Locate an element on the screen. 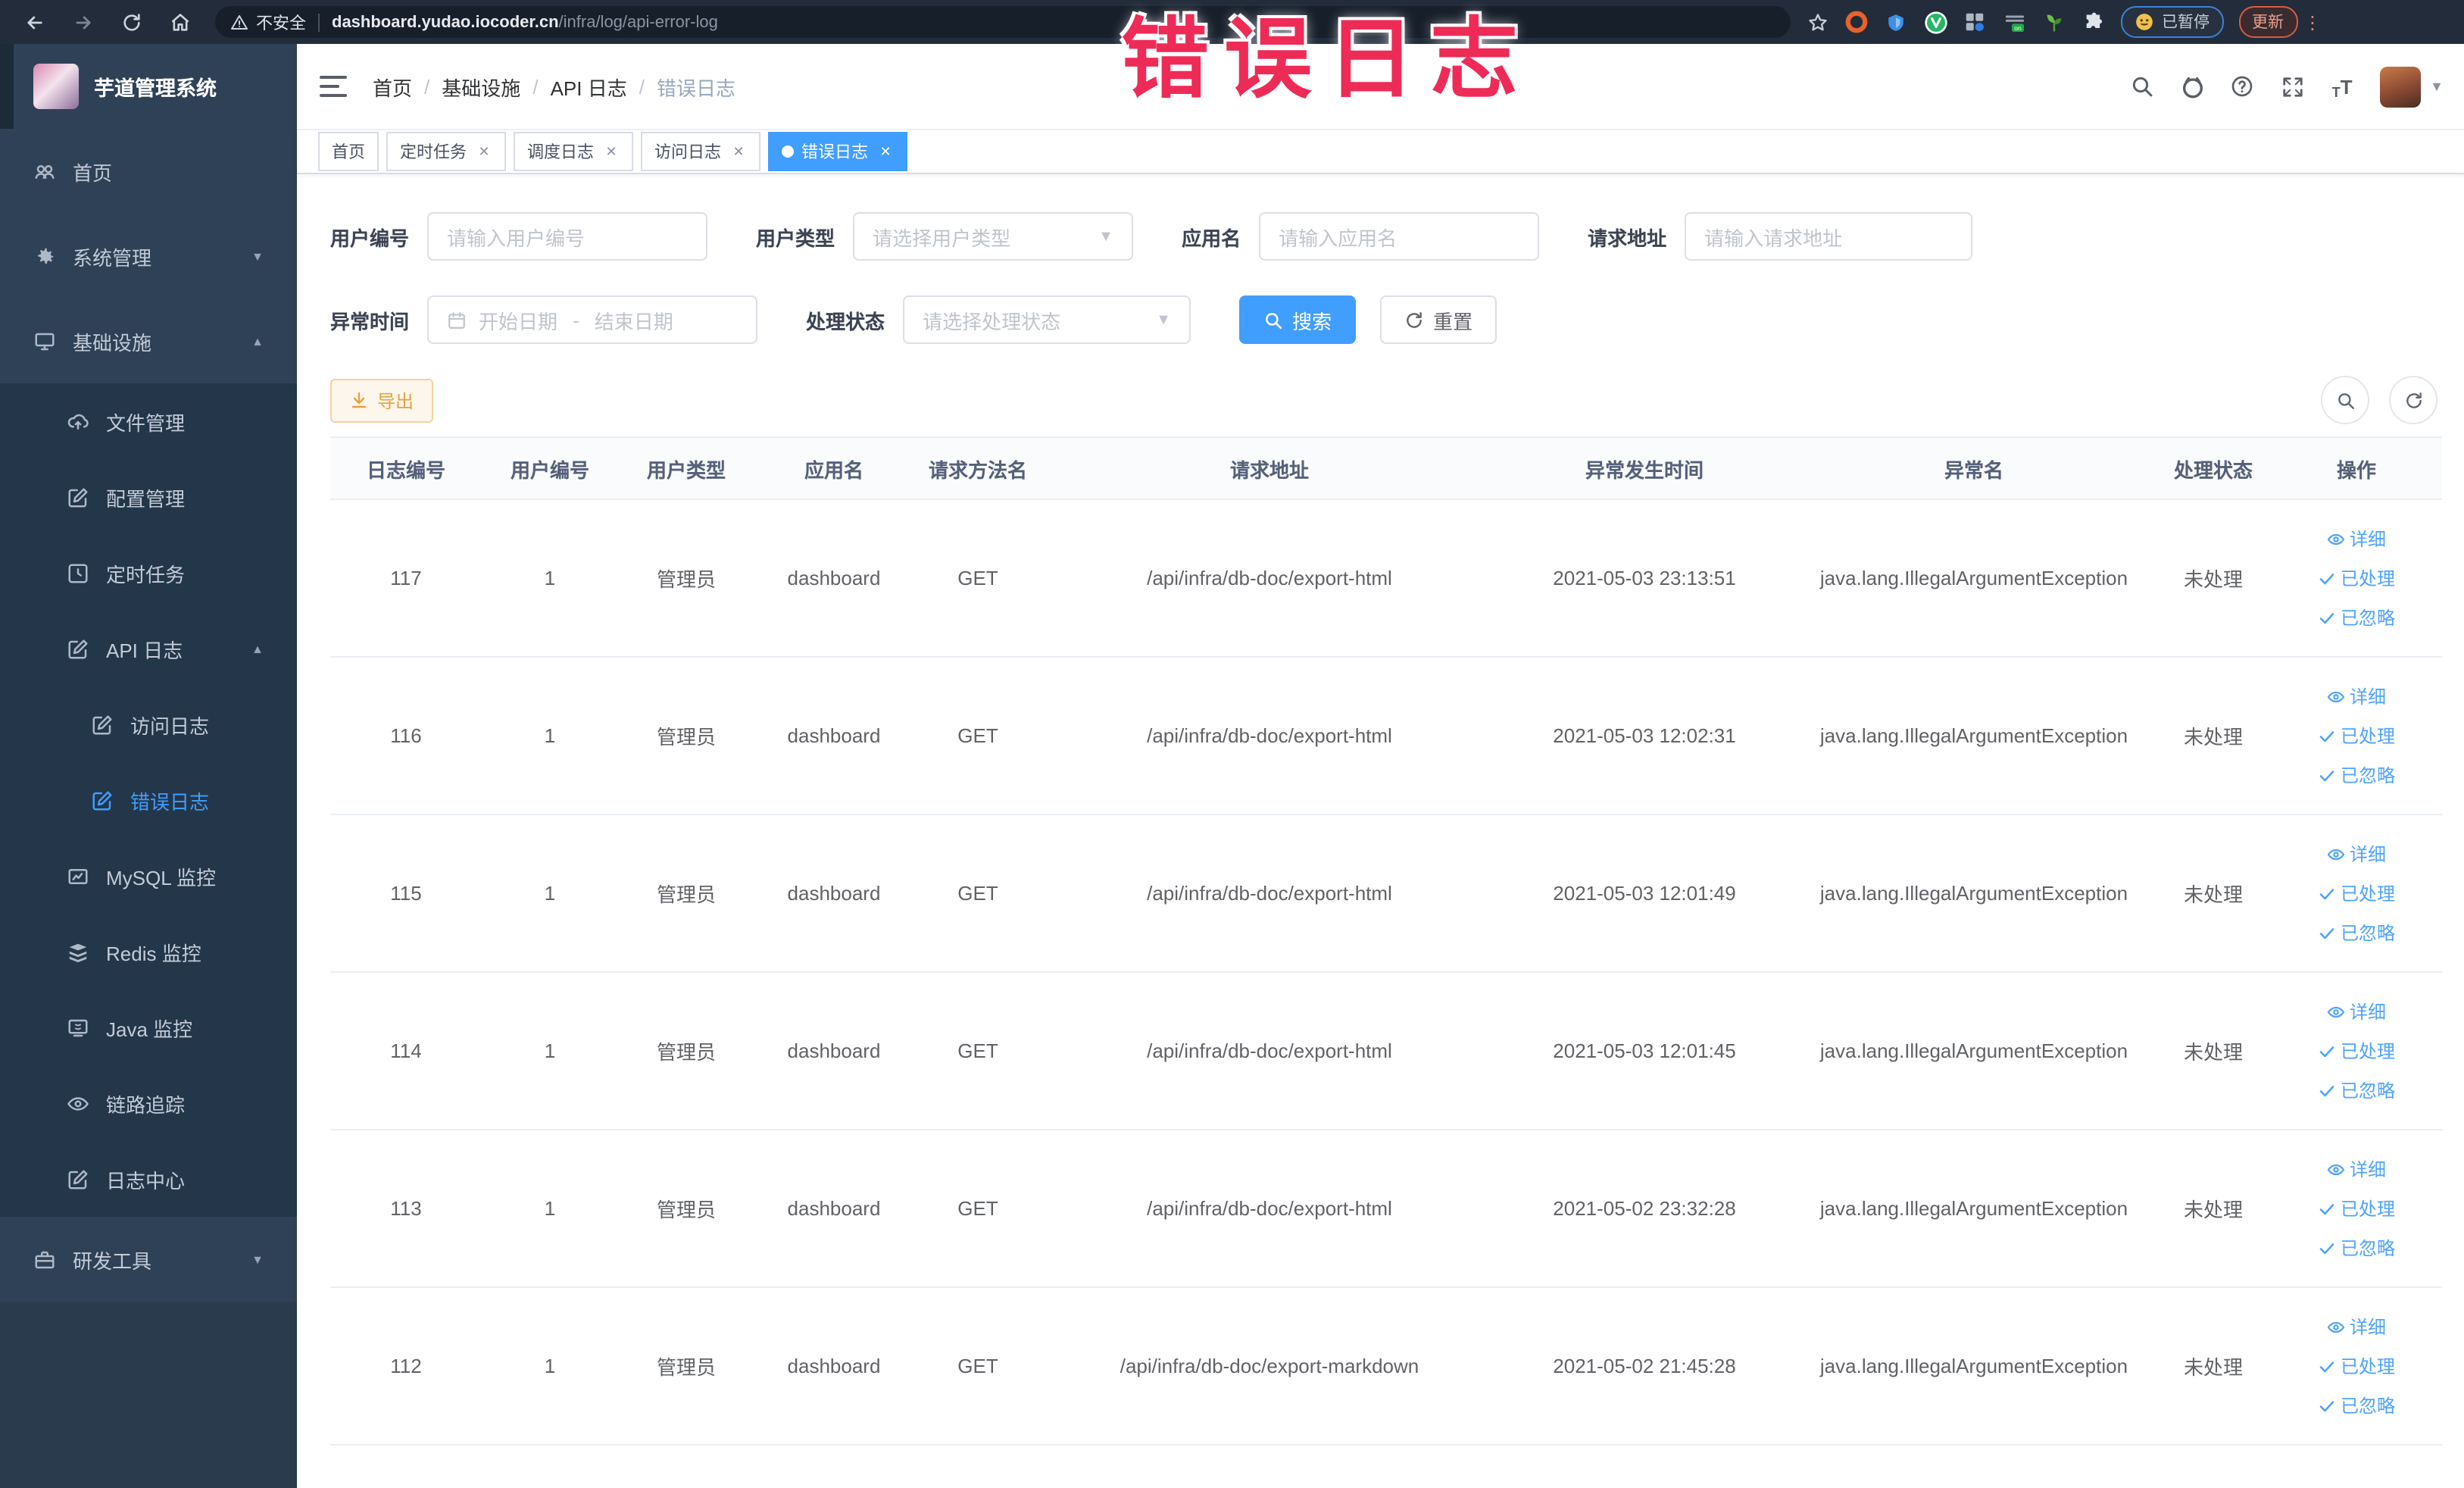 This screenshot has width=2464, height=1488. filter-user-id: 用户编号 请输入用户编号 is located at coordinates (519, 236).